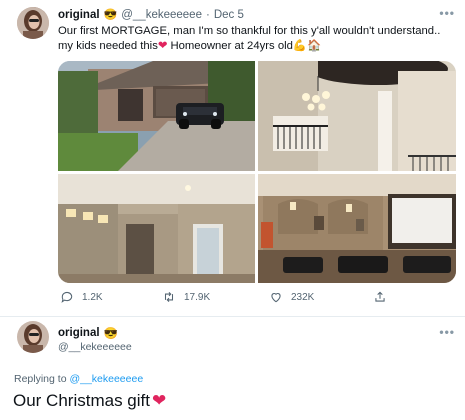 The width and height of the screenshot is (465, 420). Describe the element at coordinates (276, 298) in the screenshot. I see `heart-icon` at that location.